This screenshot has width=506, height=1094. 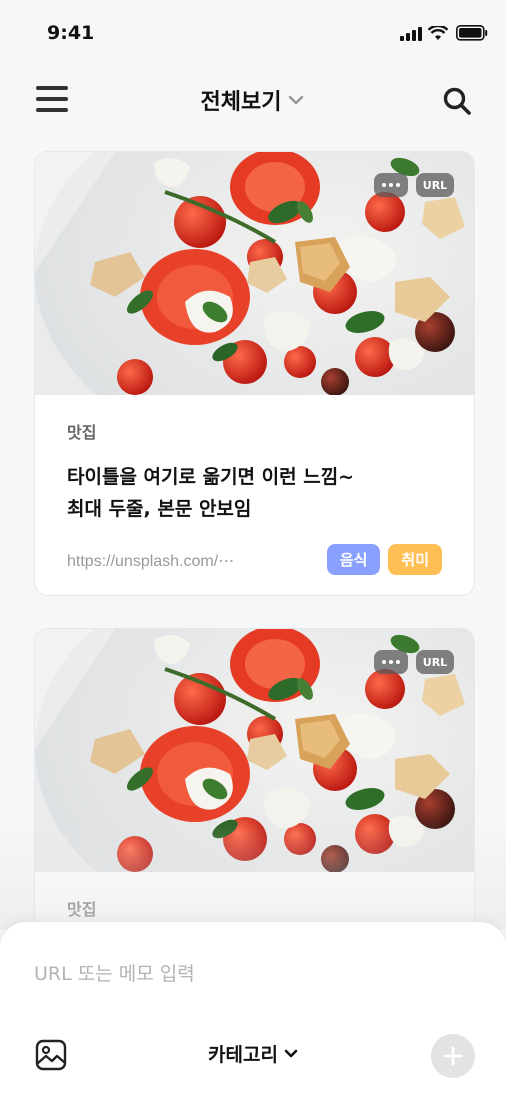 What do you see at coordinates (71, 33) in the screenshot?
I see `status-time: 9:41` at bounding box center [71, 33].